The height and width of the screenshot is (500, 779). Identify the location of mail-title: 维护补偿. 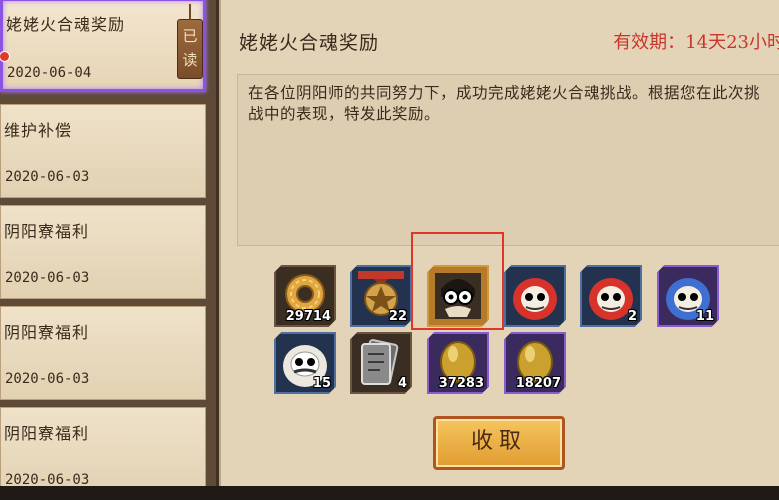
(38, 130).